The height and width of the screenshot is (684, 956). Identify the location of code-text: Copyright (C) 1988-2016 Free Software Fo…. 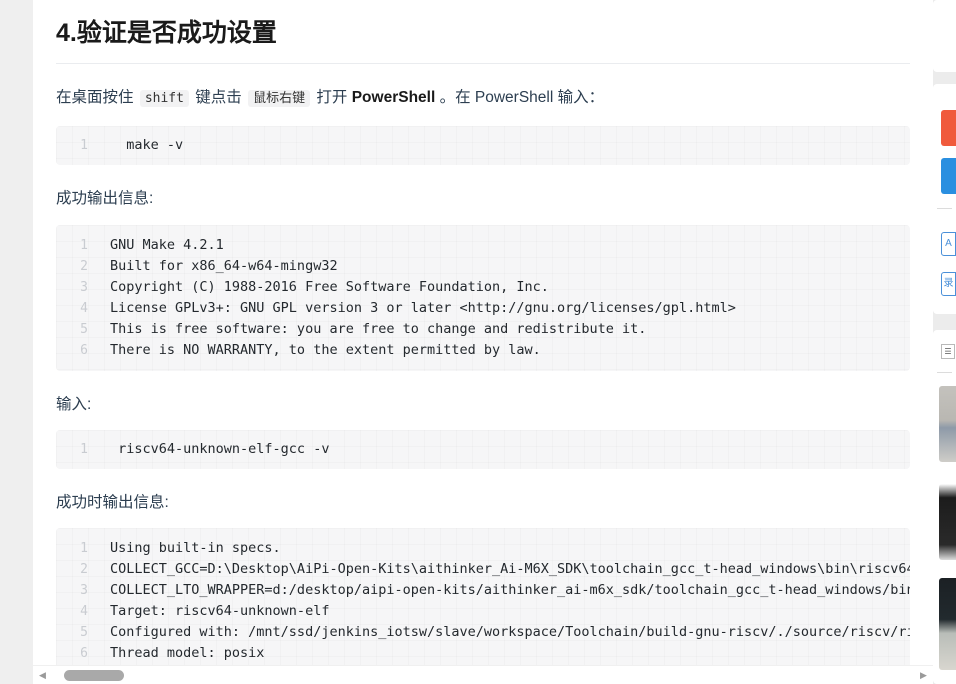
(329, 286).